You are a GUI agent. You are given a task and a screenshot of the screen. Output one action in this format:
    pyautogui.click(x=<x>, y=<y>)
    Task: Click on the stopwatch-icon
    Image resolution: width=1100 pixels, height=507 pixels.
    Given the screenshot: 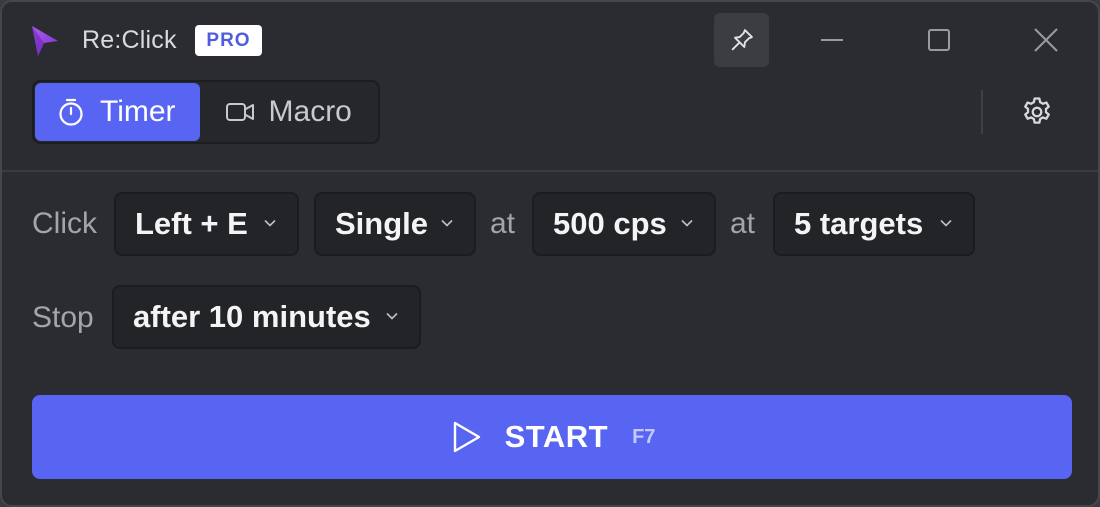 What is the action you would take?
    pyautogui.click(x=71, y=112)
    